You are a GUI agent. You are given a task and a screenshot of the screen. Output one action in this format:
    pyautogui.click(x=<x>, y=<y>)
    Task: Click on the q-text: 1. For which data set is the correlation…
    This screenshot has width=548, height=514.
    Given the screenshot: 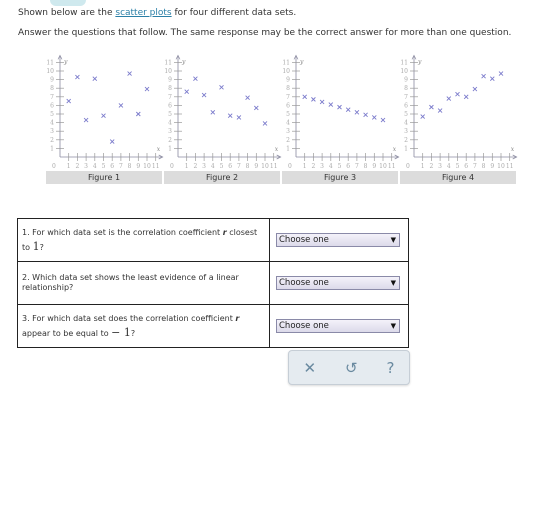 What is the action you would take?
    pyautogui.click(x=122, y=232)
    